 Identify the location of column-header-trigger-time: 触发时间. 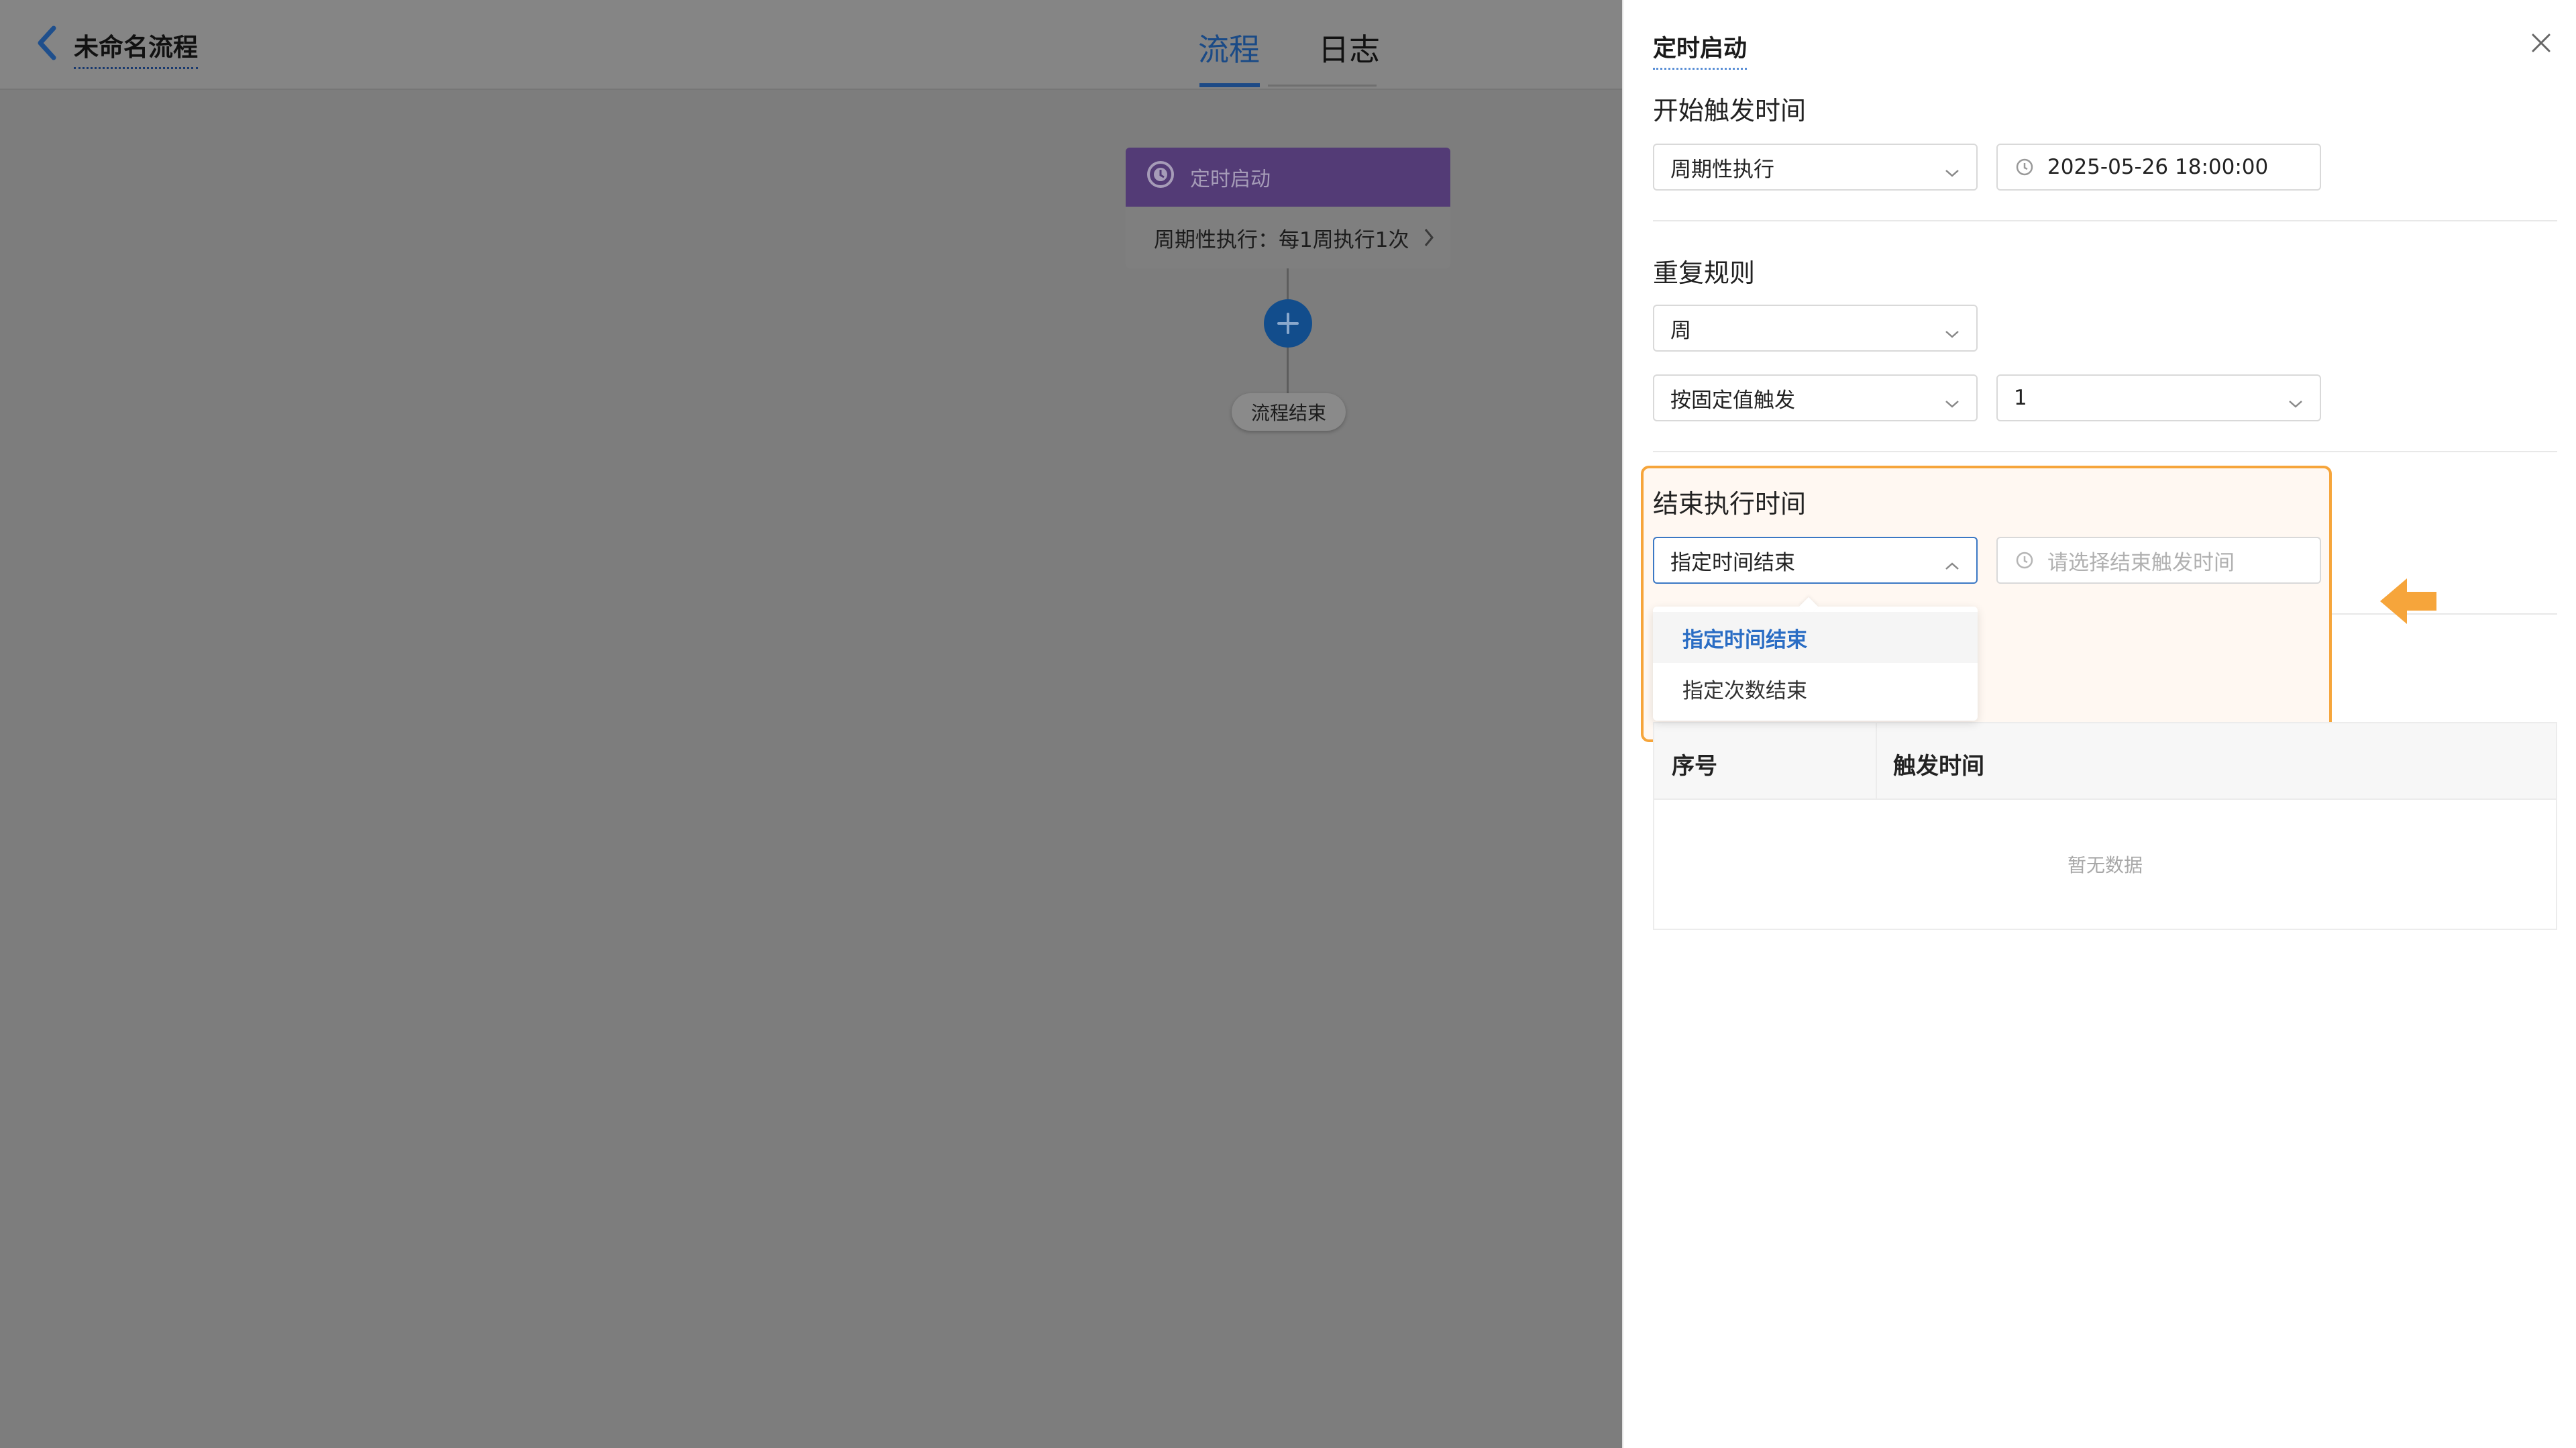
(1938, 766).